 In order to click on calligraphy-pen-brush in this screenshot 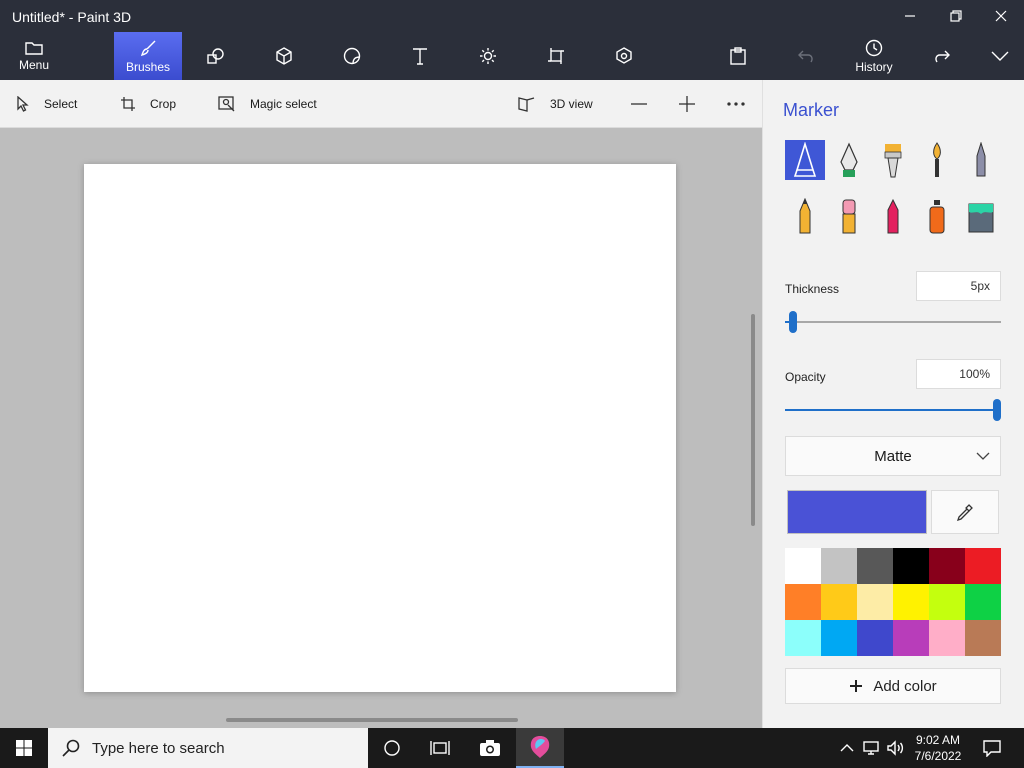, I will do `click(849, 160)`.